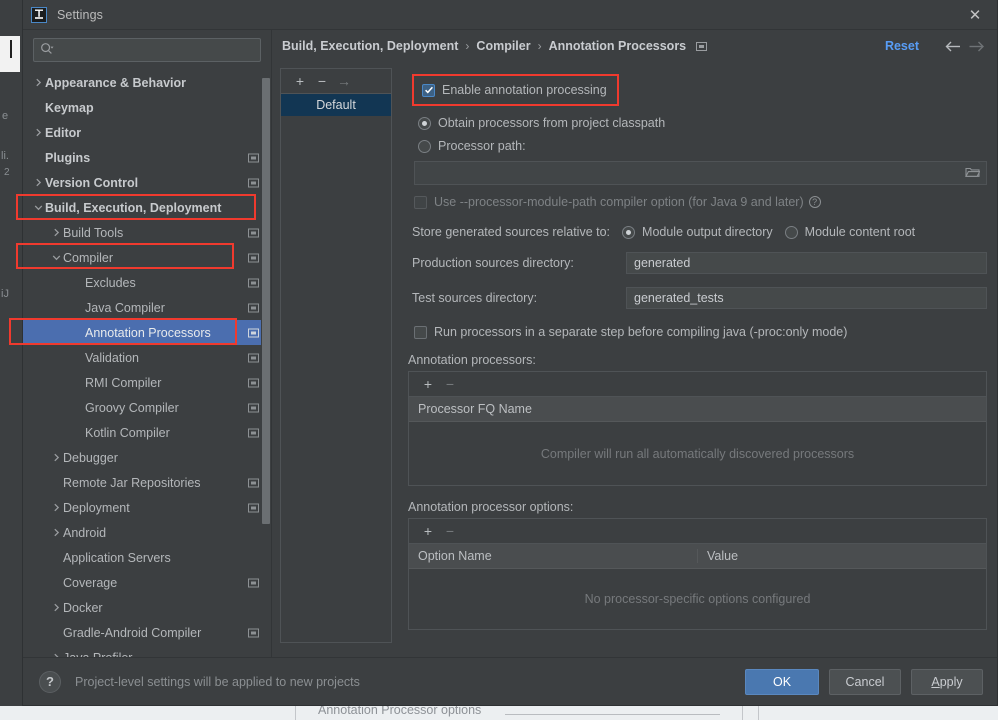 The height and width of the screenshot is (720, 998). Describe the element at coordinates (428, 90) in the screenshot. I see `enable-annotation-processing-checkbox` at that location.